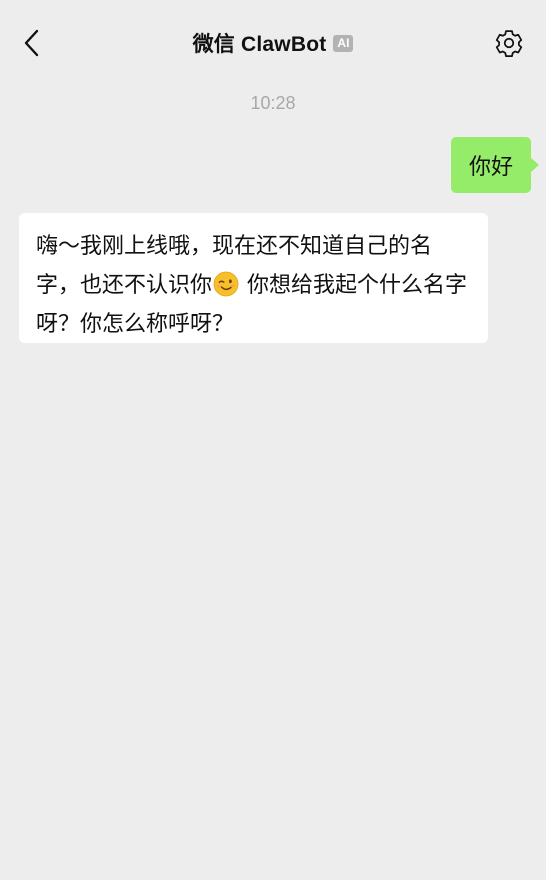  I want to click on sent-message-text: 你好, so click(490, 167).